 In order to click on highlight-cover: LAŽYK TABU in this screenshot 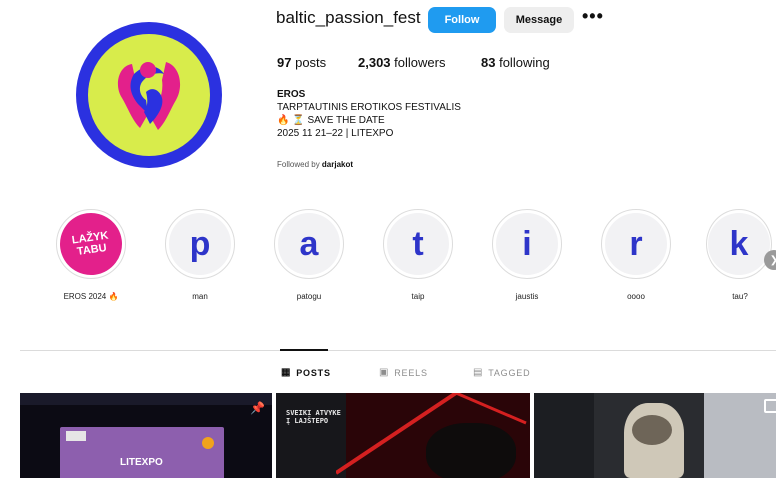, I will do `click(91, 244)`.